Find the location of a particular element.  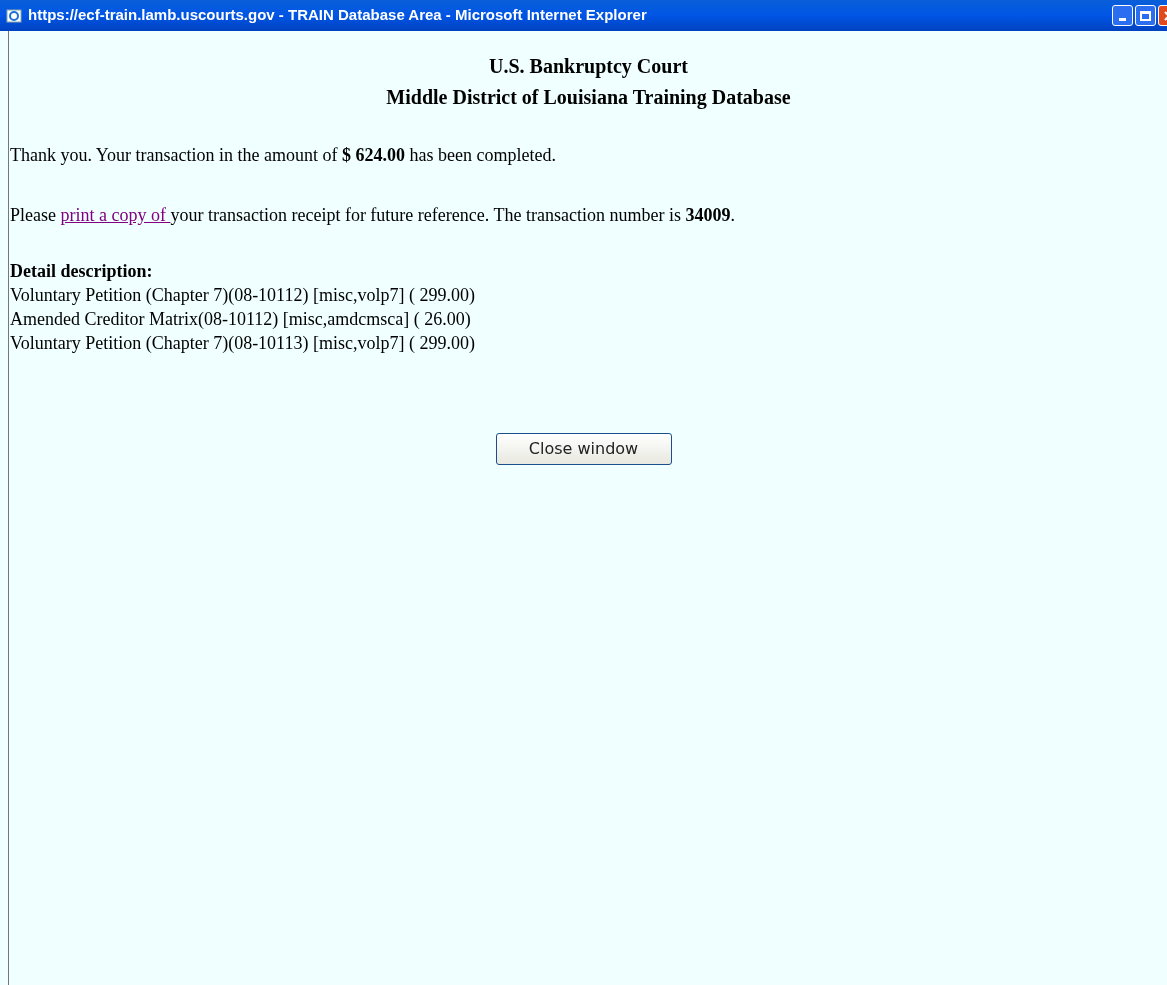

receipt-text: your transaction receipt for future reference. The transaction number is 34009. is located at coordinates (452, 215).